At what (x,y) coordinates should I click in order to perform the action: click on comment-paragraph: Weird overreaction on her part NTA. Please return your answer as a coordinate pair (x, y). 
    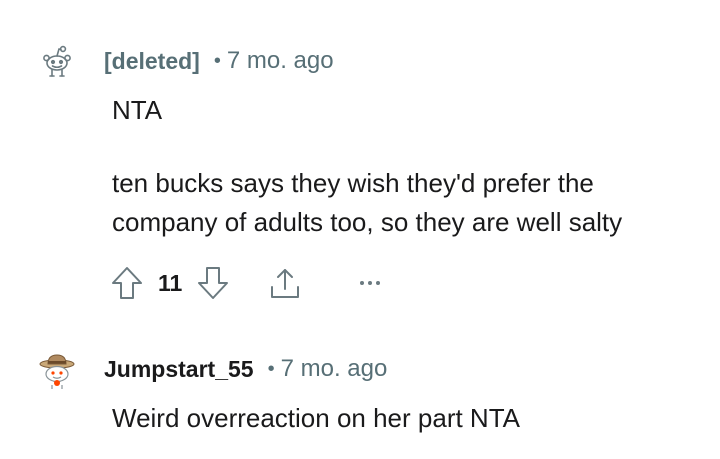
    Looking at the image, I should click on (316, 418).